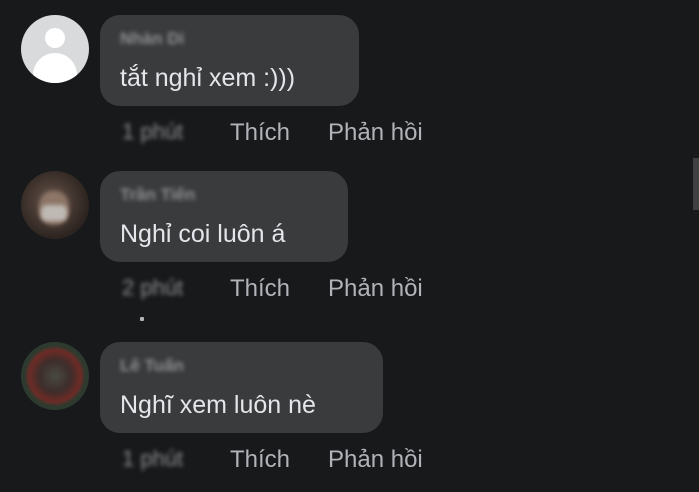  Describe the element at coordinates (696, 184) in the screenshot. I see `scrollbar-thumb` at that location.